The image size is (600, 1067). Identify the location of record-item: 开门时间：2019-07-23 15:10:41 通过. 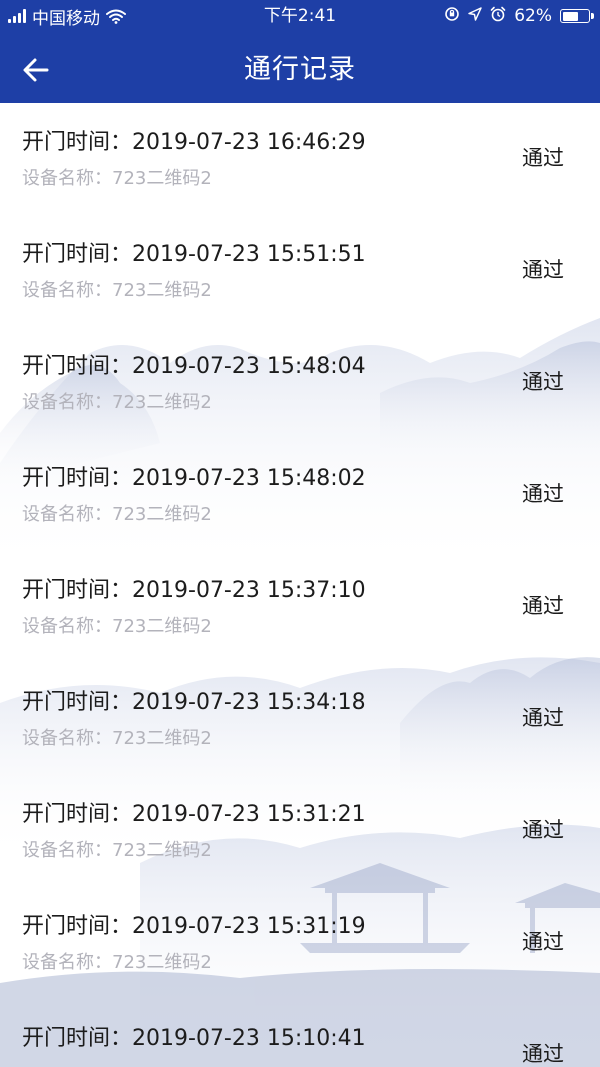
(300, 1033).